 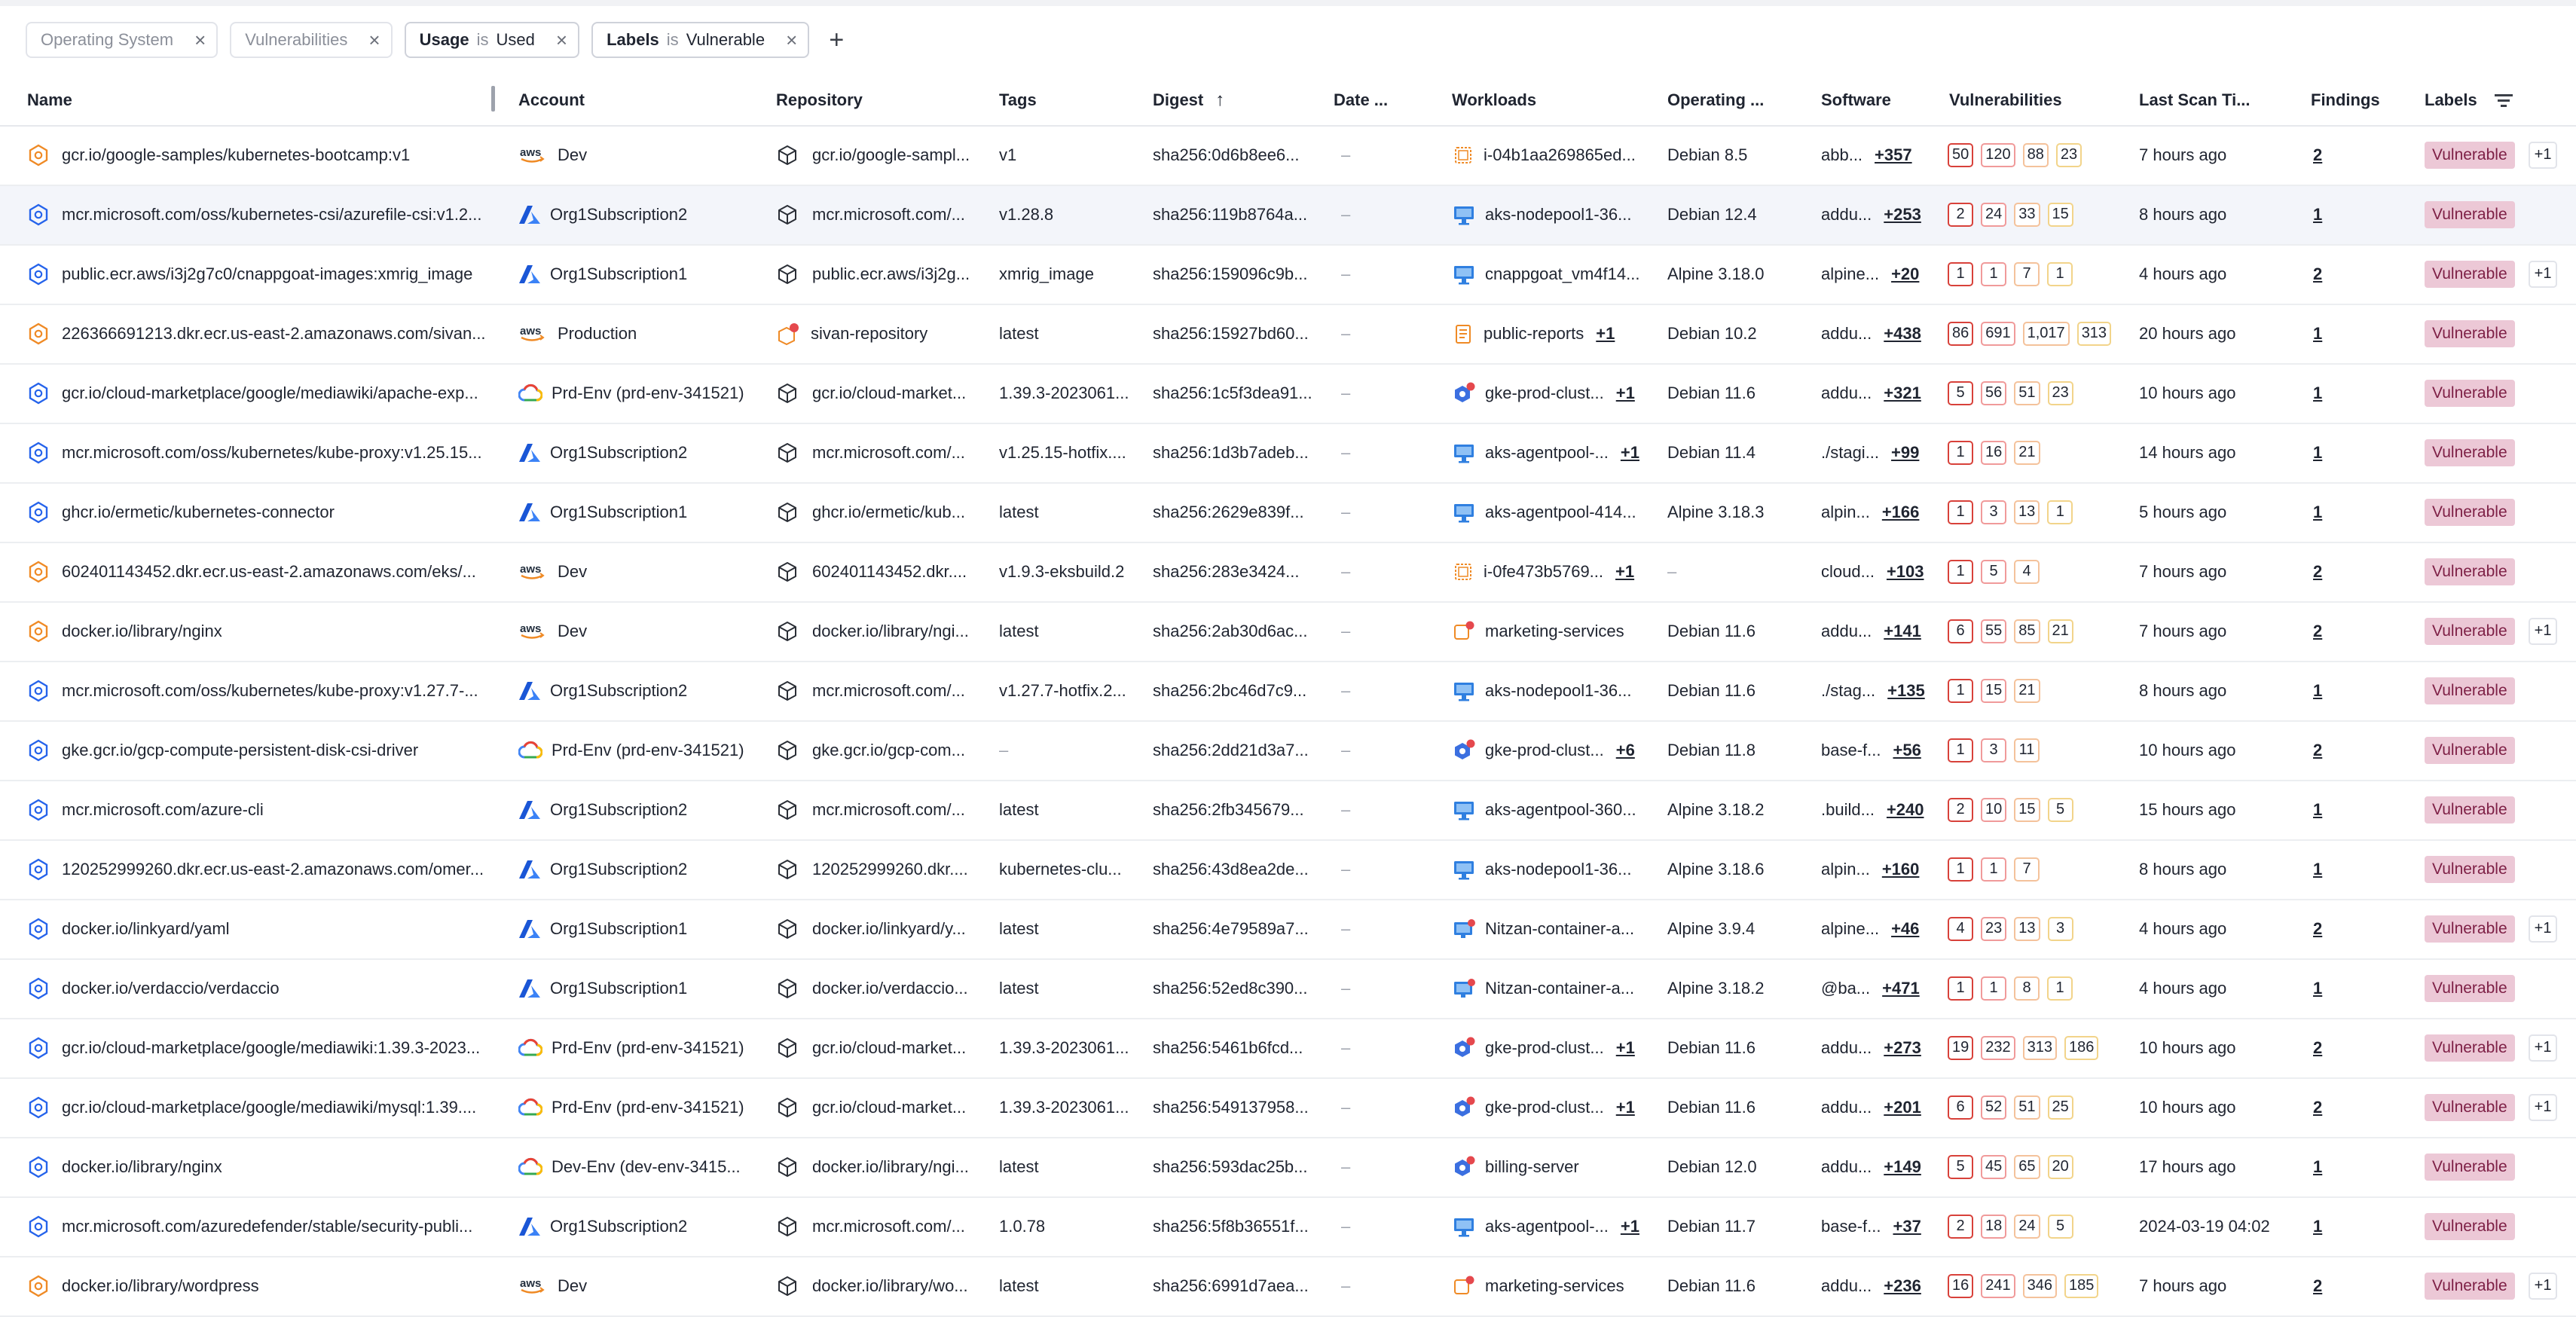 I want to click on vulnerability-count-badge: 8, so click(x=2027, y=988).